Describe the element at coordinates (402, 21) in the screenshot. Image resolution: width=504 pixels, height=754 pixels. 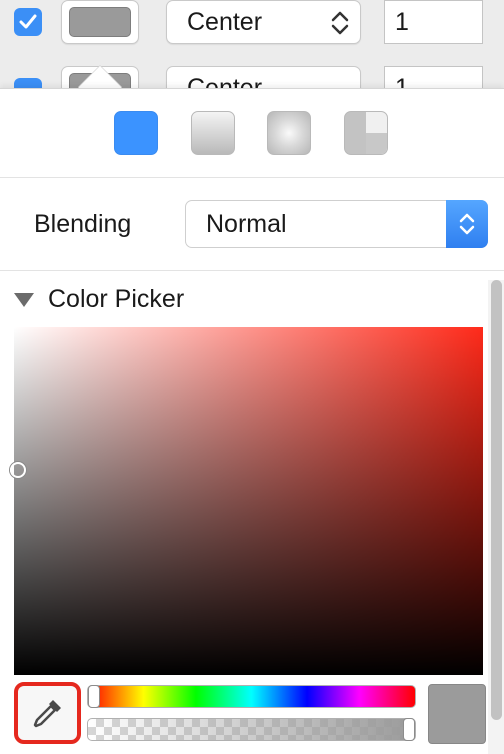
I see `row1-thickness-value: 1` at that location.